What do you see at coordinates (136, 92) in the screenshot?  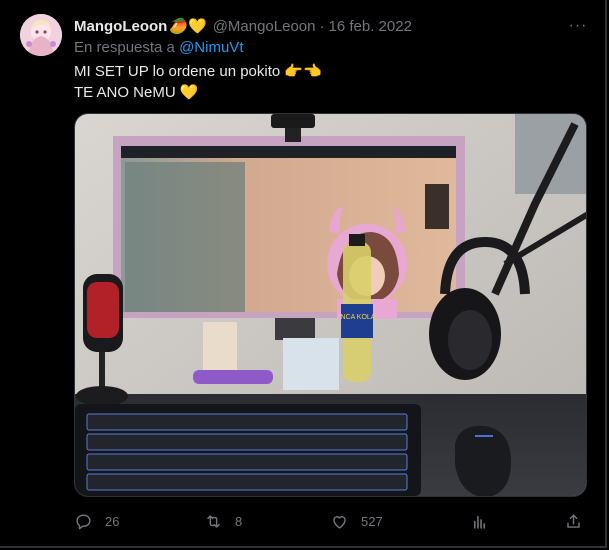 I see `tweet-text-line: TE ANO NeMU 💛` at bounding box center [136, 92].